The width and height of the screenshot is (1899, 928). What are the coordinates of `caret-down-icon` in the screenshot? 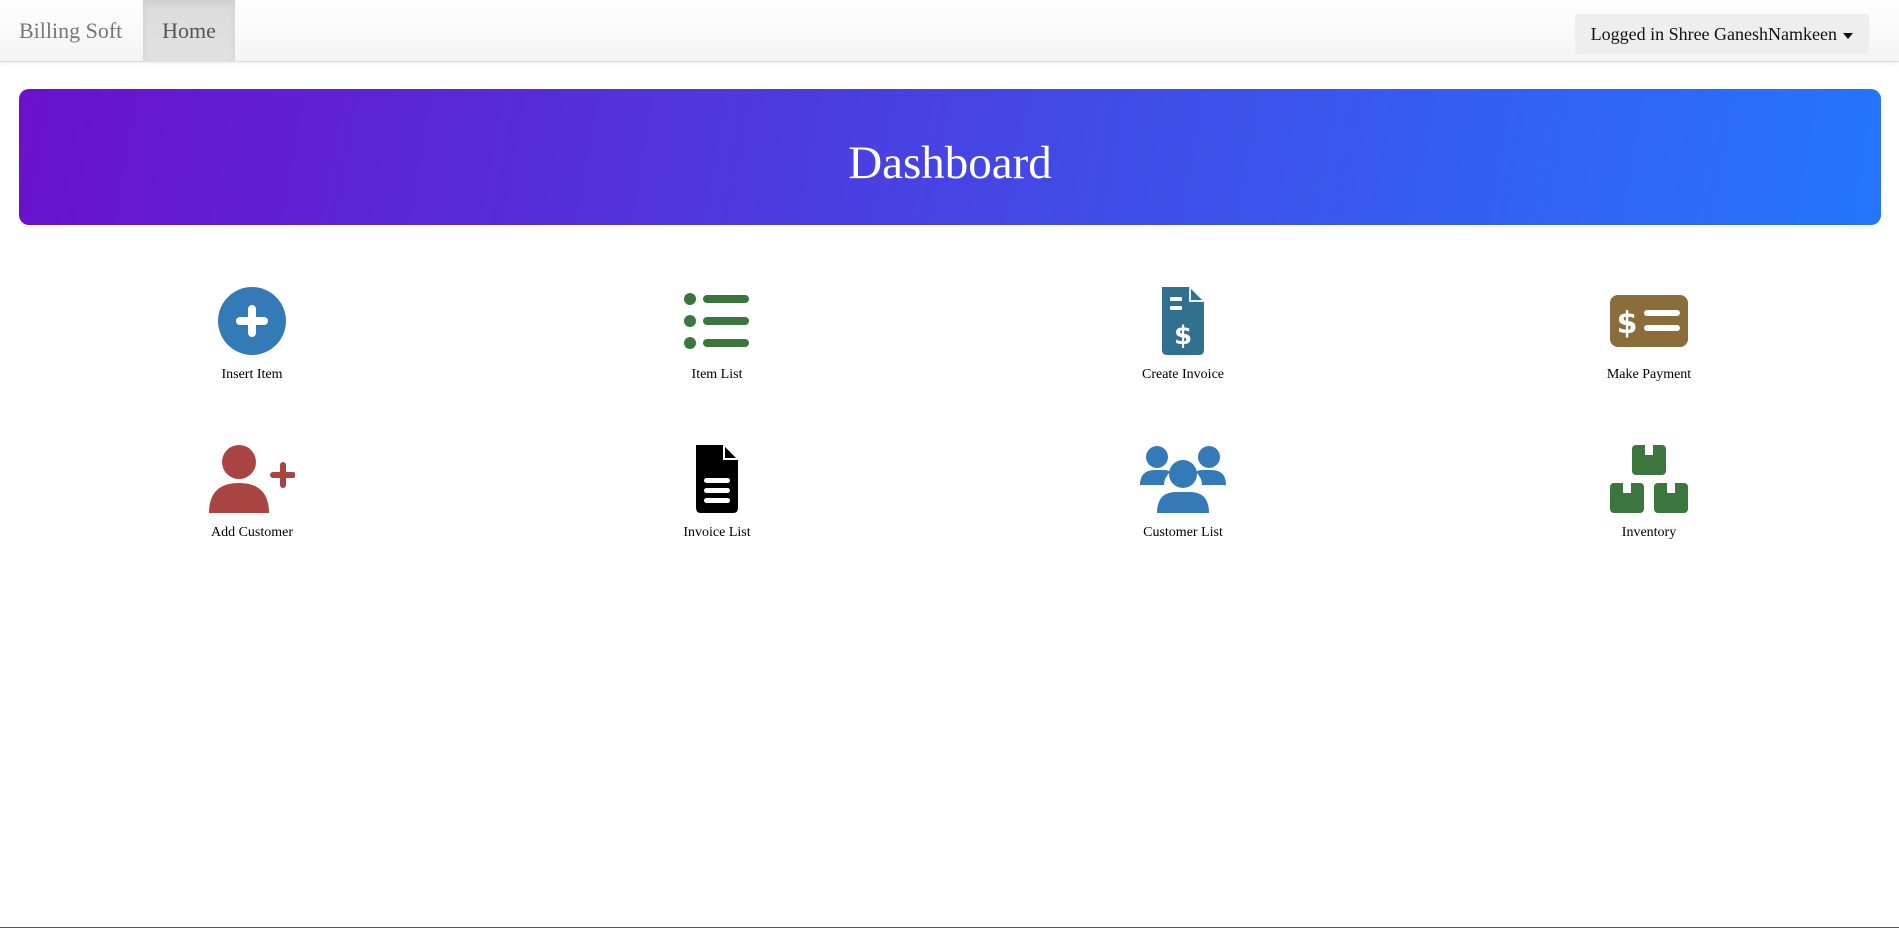 It's located at (1848, 35).